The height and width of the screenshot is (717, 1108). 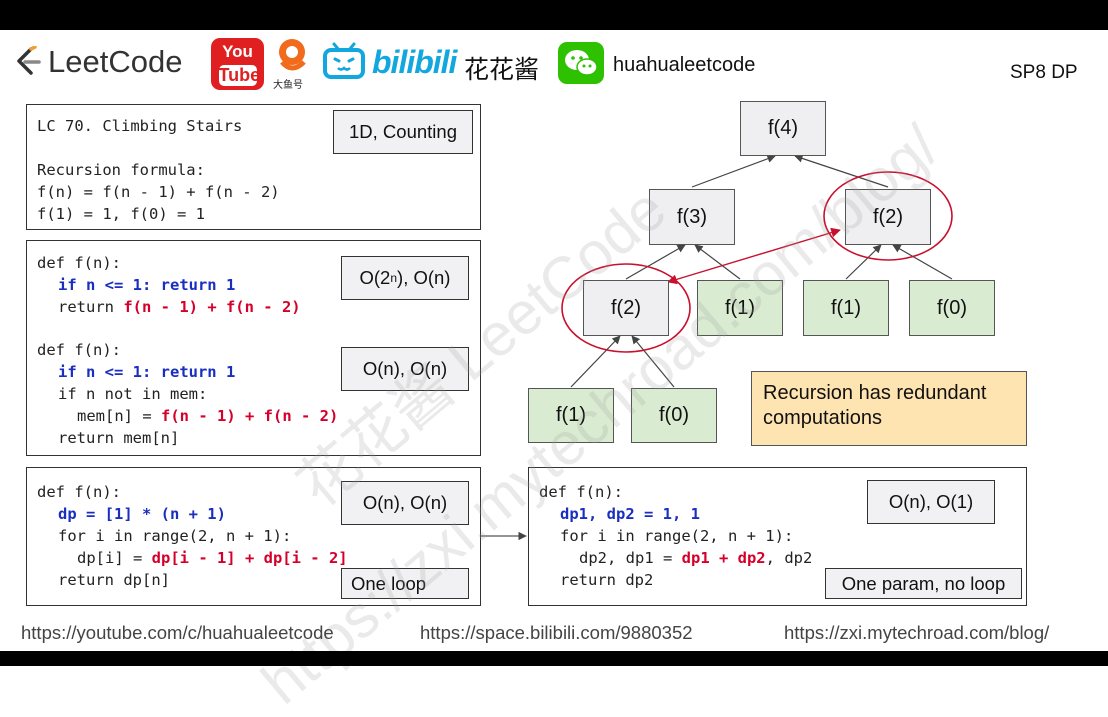 I want to click on dp-note: One loop, so click(x=405, y=583).